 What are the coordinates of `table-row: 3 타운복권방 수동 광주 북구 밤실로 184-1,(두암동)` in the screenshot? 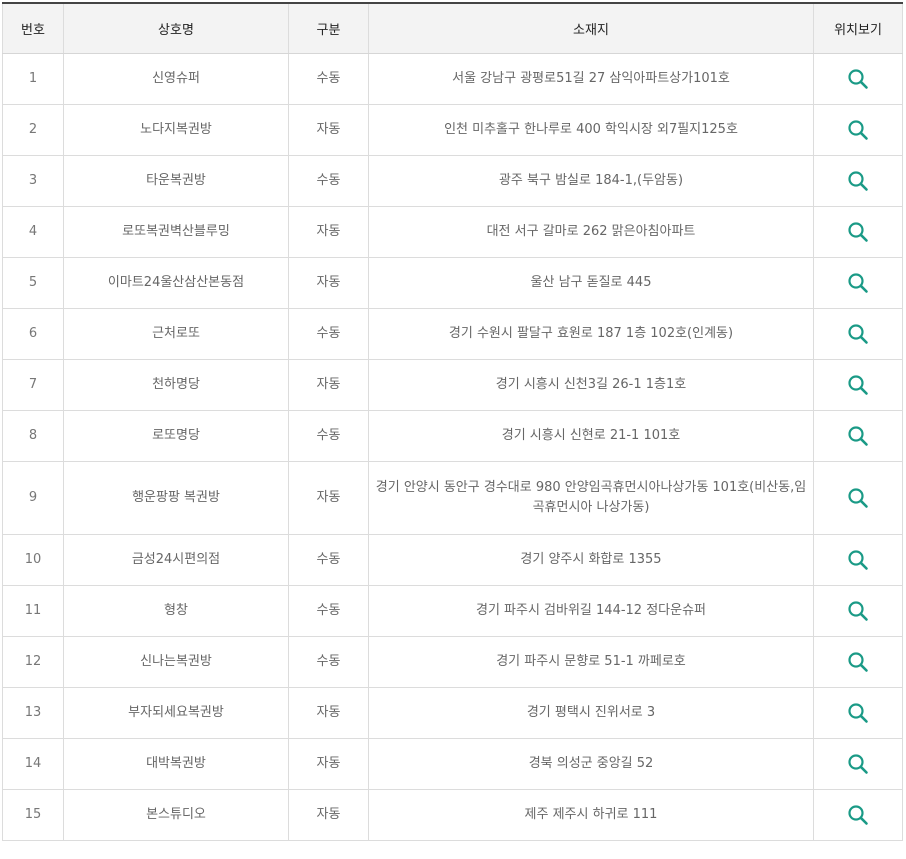 It's located at (452, 181).